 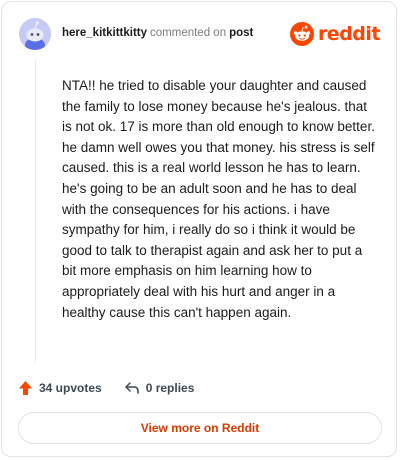 What do you see at coordinates (106, 388) in the screenshot?
I see `comment-actions: 34 upvotes 0 replies` at bounding box center [106, 388].